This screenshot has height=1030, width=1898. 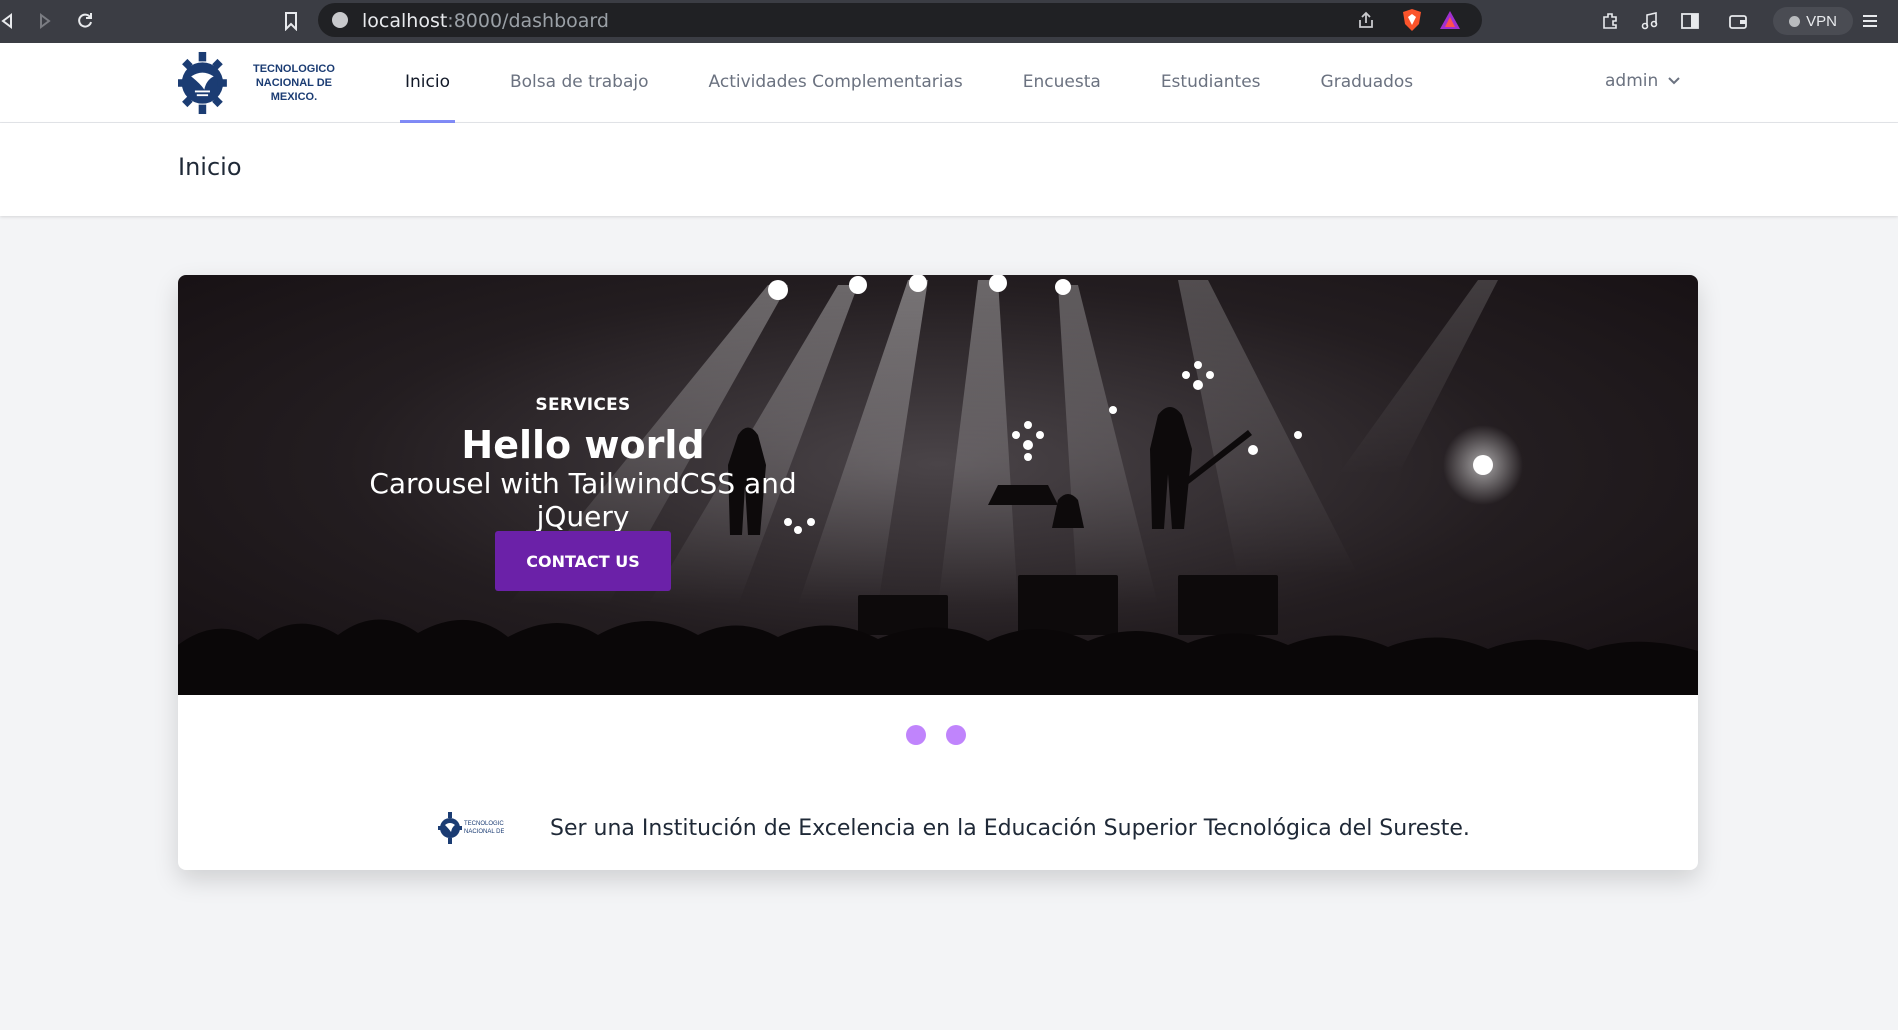 What do you see at coordinates (1738, 21) in the screenshot?
I see `wallet-icon` at bounding box center [1738, 21].